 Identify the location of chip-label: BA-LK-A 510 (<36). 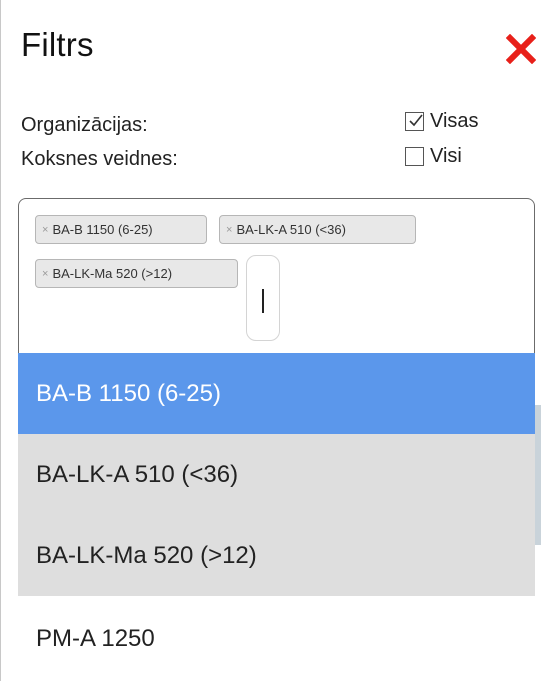
(291, 229).